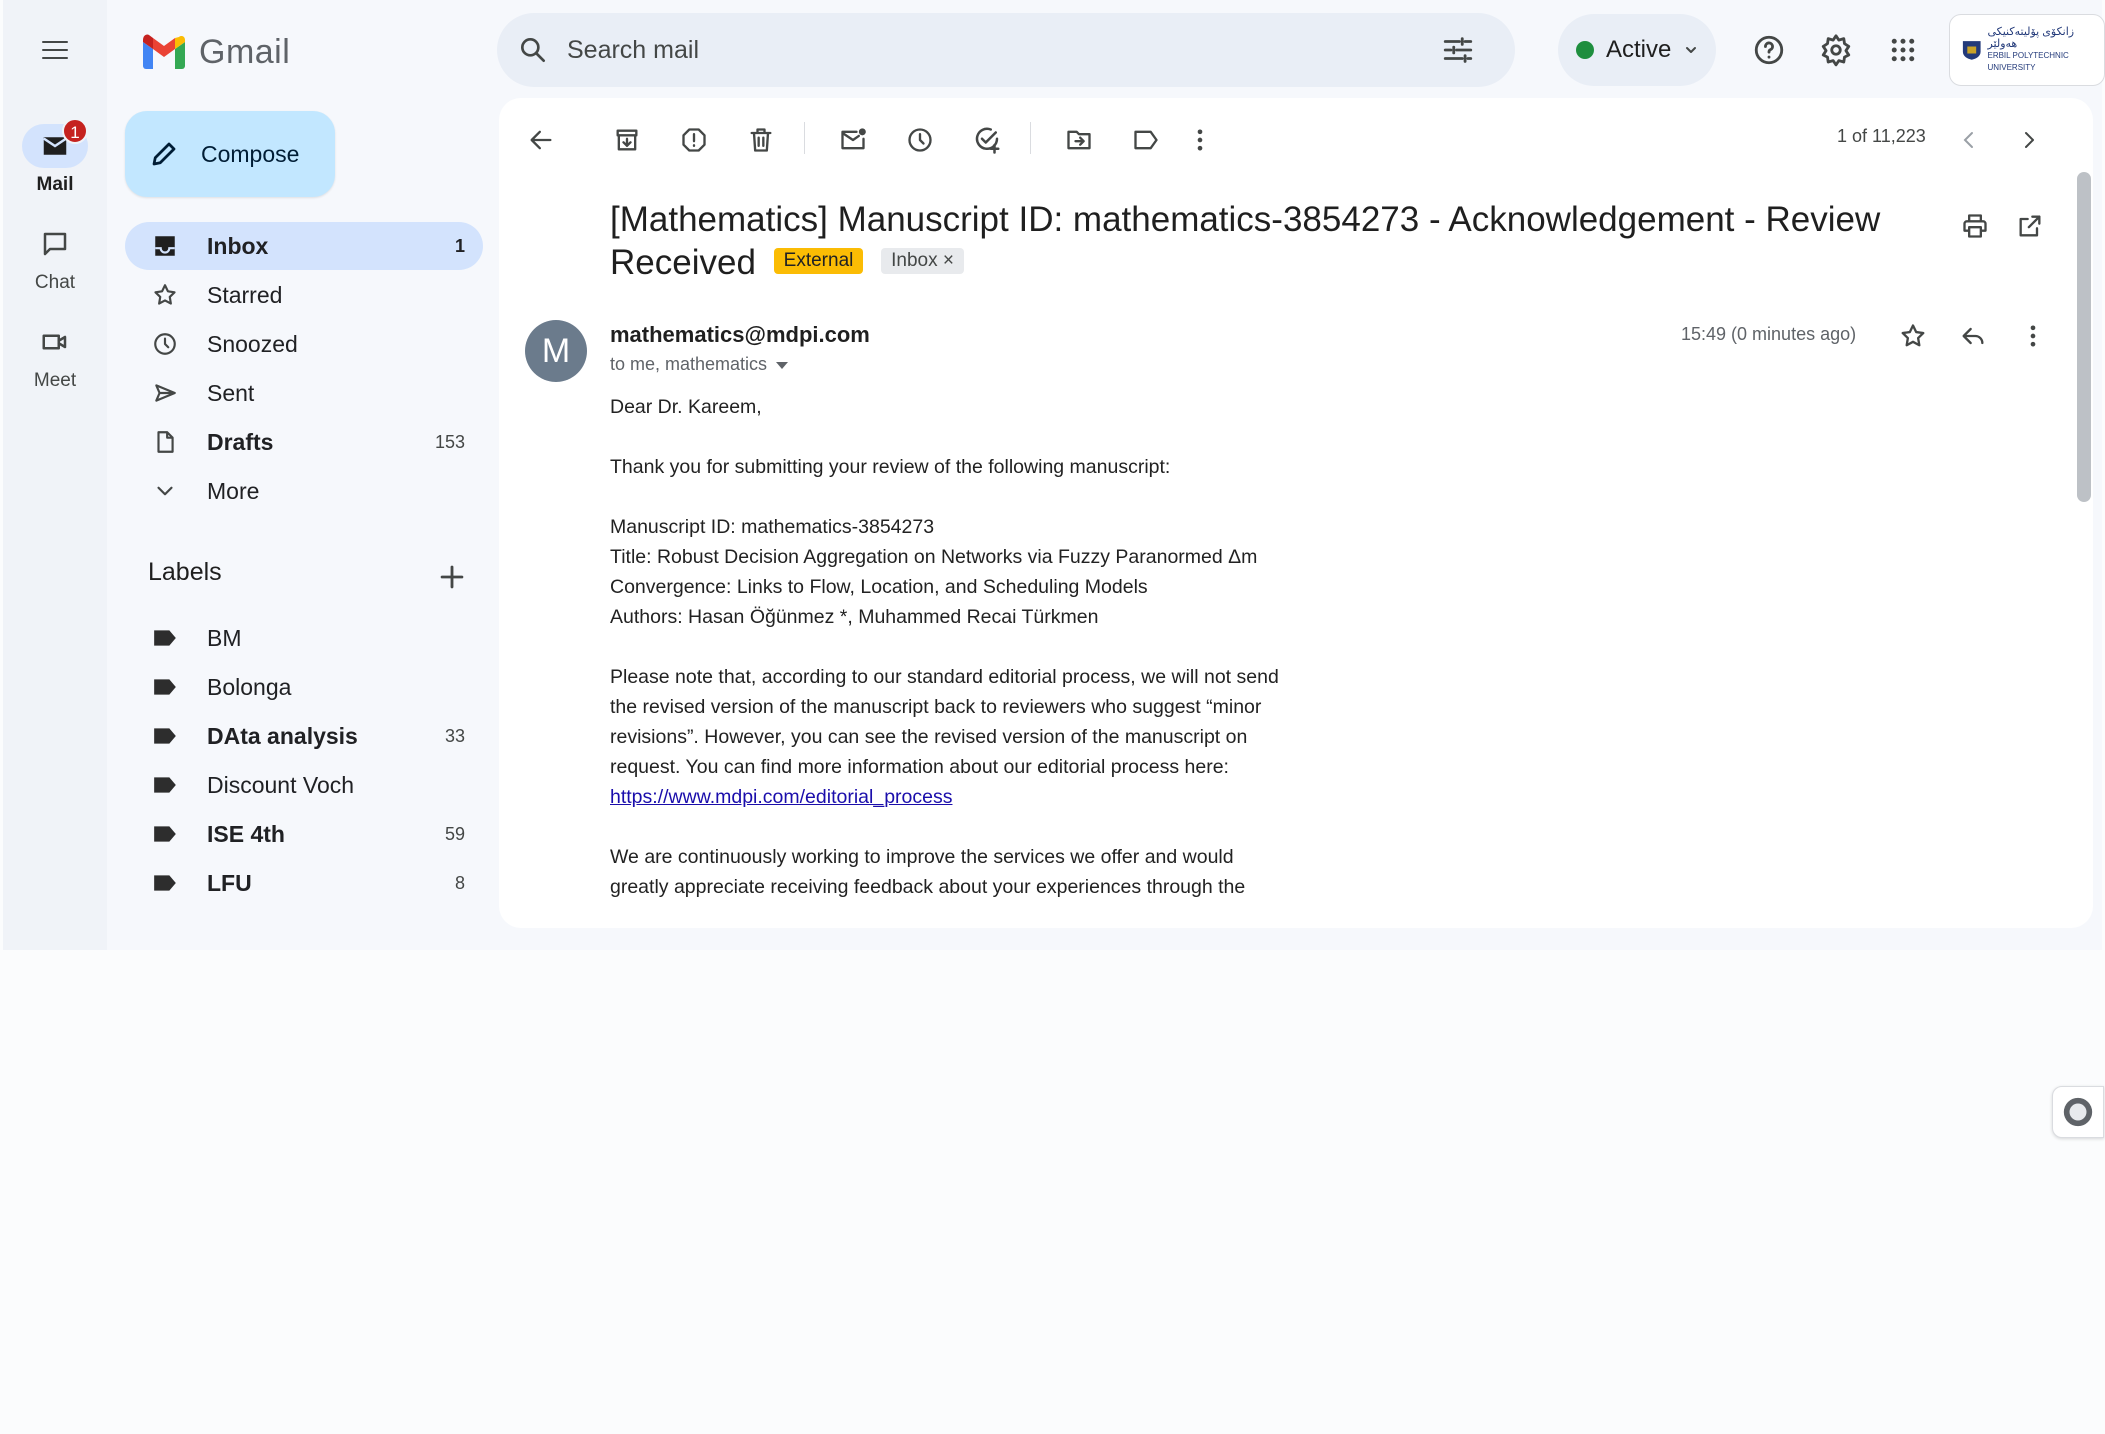  Describe the element at coordinates (304, 687) in the screenshot. I see `label-item-bolonga: Bolonga` at that location.